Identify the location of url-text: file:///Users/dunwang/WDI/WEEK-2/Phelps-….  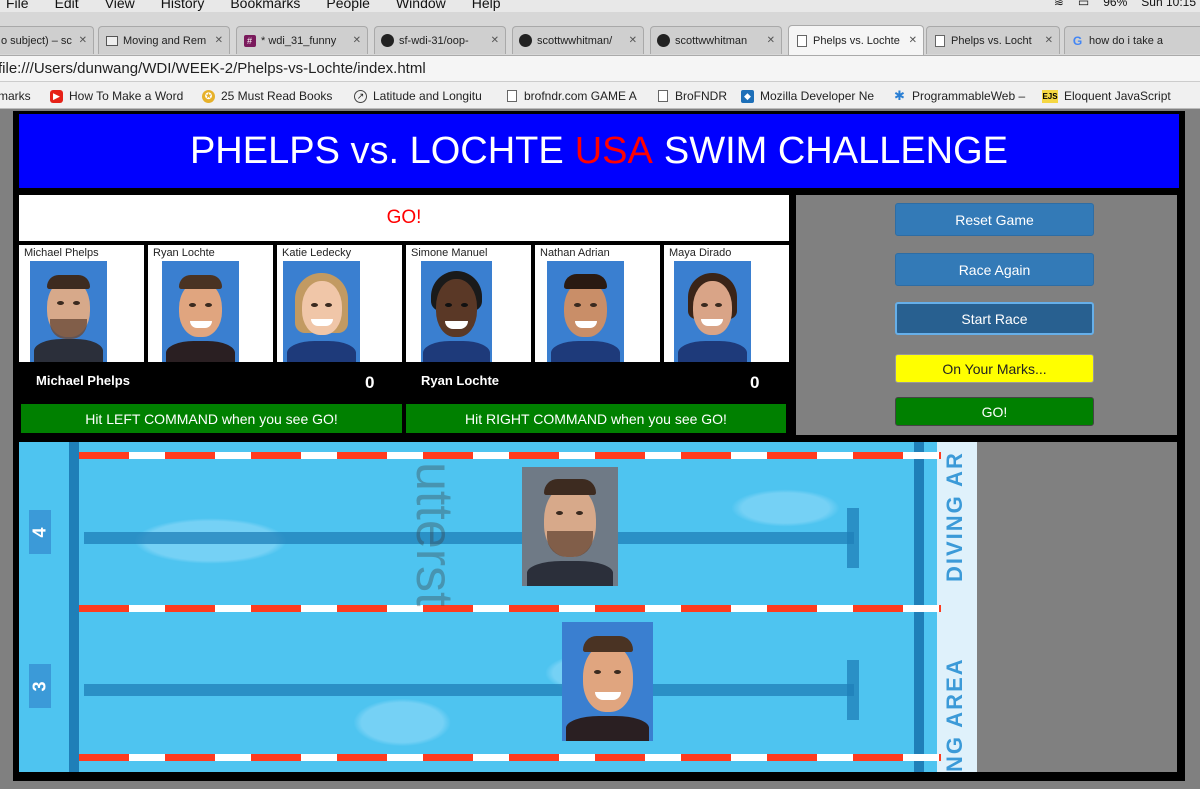
(213, 68).